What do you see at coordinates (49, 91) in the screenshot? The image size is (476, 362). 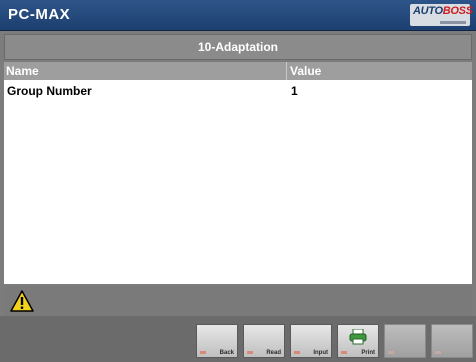 I see `row-name: Group Number` at bounding box center [49, 91].